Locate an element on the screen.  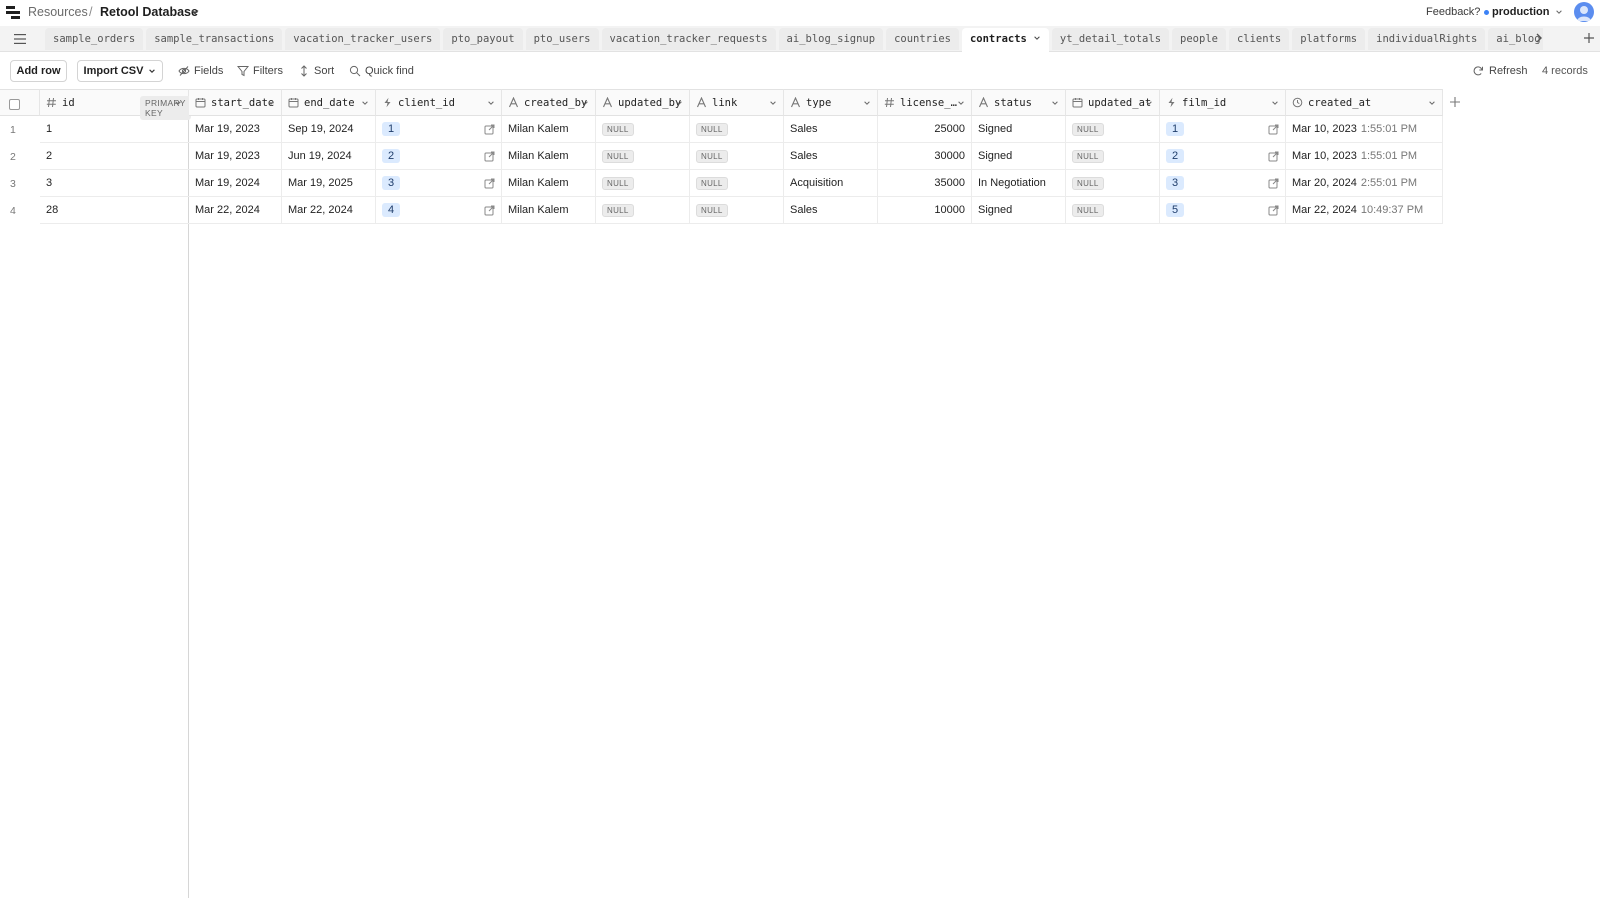
cell-status: In Negotiation is located at coordinates (1019, 183).